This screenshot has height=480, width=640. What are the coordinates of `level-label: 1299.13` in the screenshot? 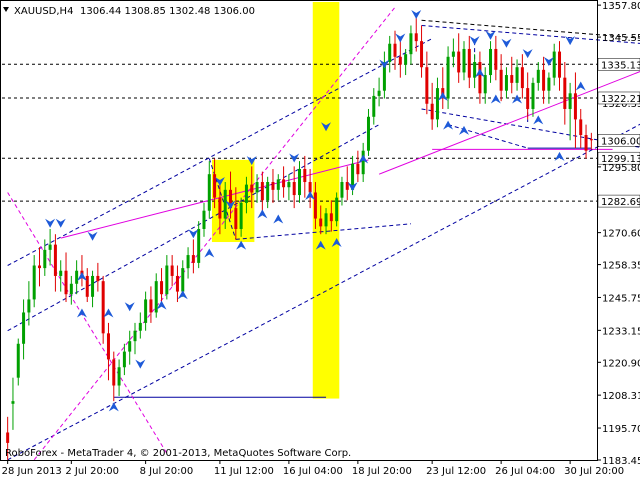 It's located at (620, 159).